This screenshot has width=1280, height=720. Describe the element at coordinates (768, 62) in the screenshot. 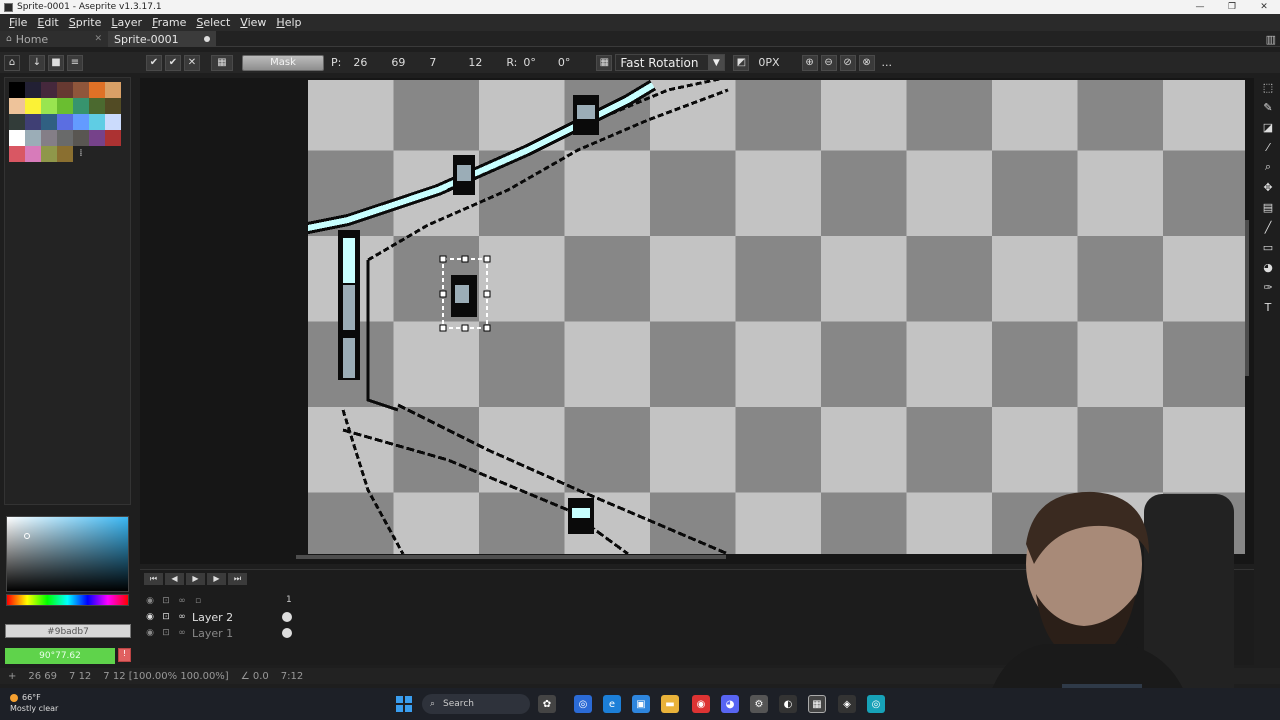

I see `pivot-px-field: 0PX` at that location.